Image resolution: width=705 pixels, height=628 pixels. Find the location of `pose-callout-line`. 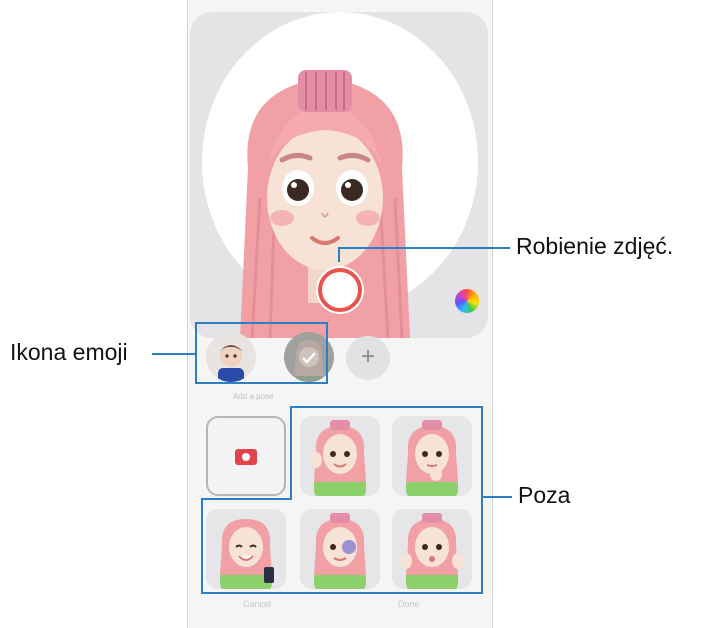

pose-callout-line is located at coordinates (497, 497).